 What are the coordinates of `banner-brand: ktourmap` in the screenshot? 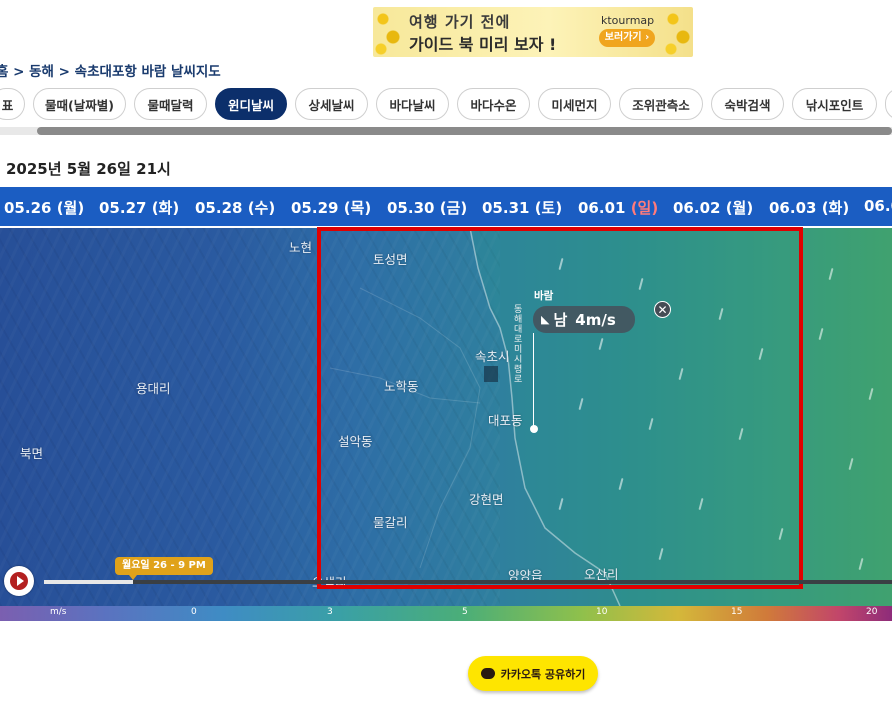 It's located at (628, 20).